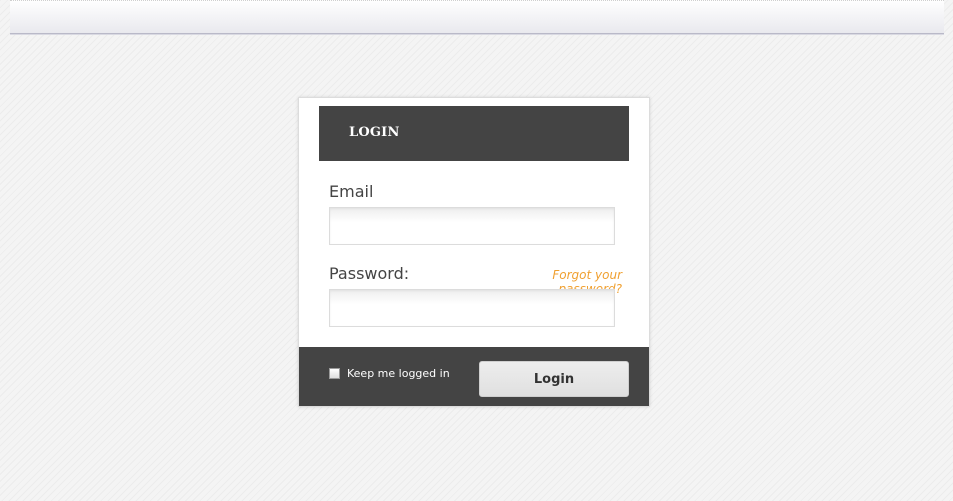 Image resolution: width=953 pixels, height=501 pixels. What do you see at coordinates (474, 133) in the screenshot?
I see `login-header: LOGIN` at bounding box center [474, 133].